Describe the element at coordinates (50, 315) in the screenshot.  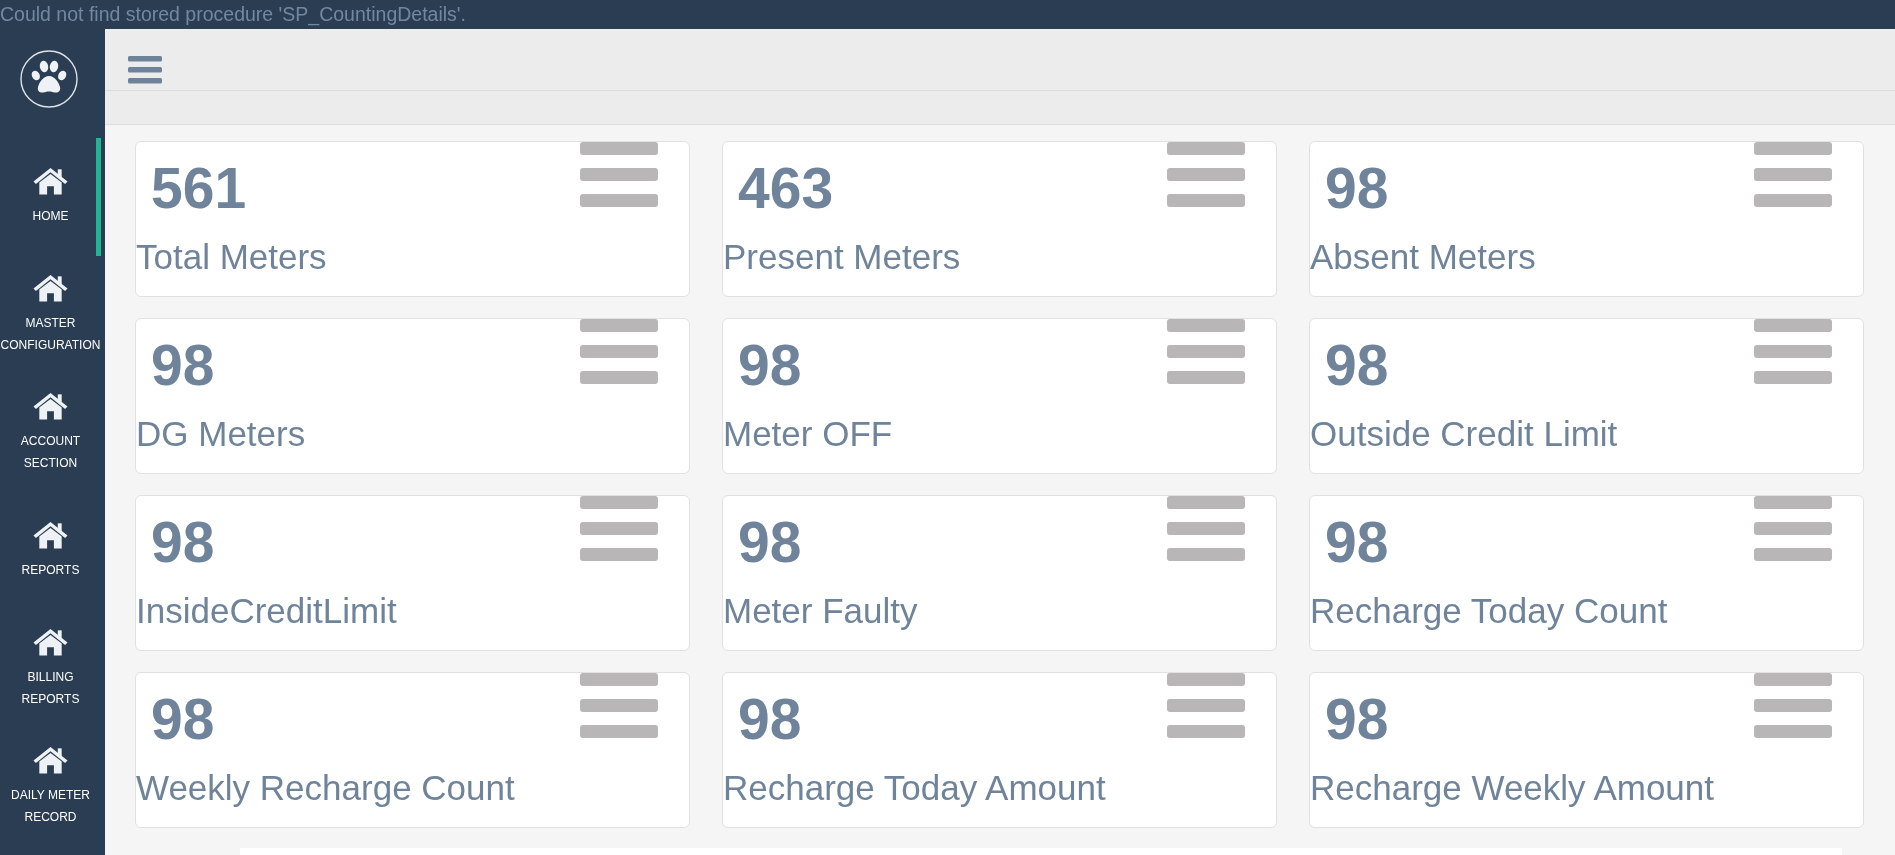
I see `sidebar-item: MASTER CONFIGURATION` at that location.